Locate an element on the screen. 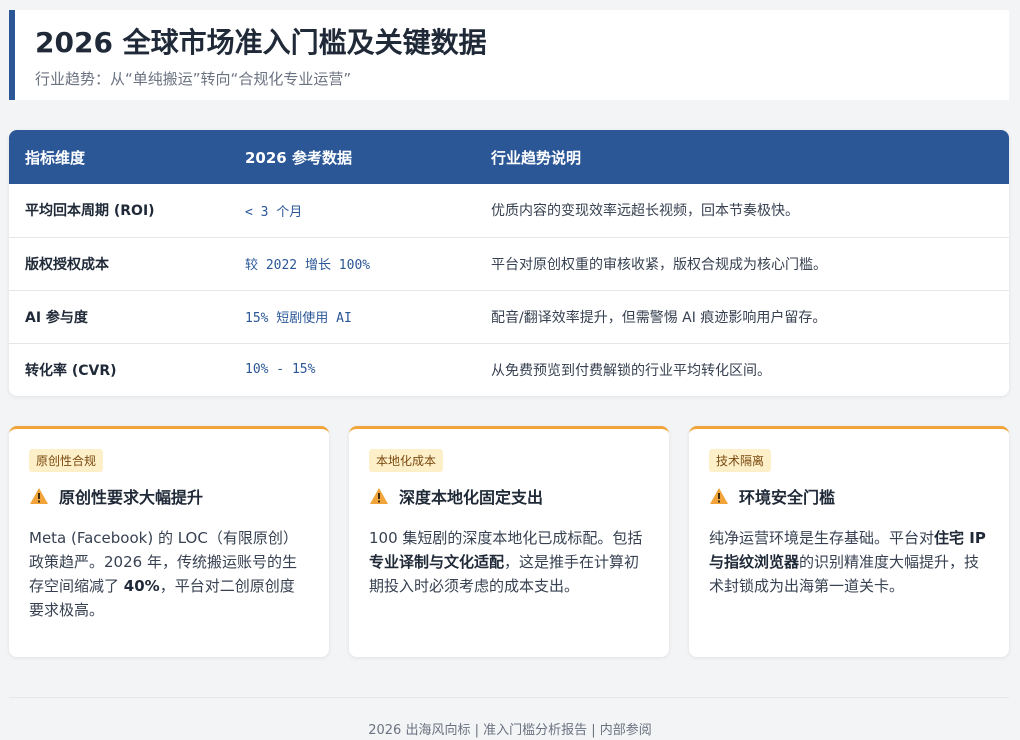  page-subtitle: 行业趋势：从“单纯搬运”转向“合规化专业运营” is located at coordinates (193, 79).